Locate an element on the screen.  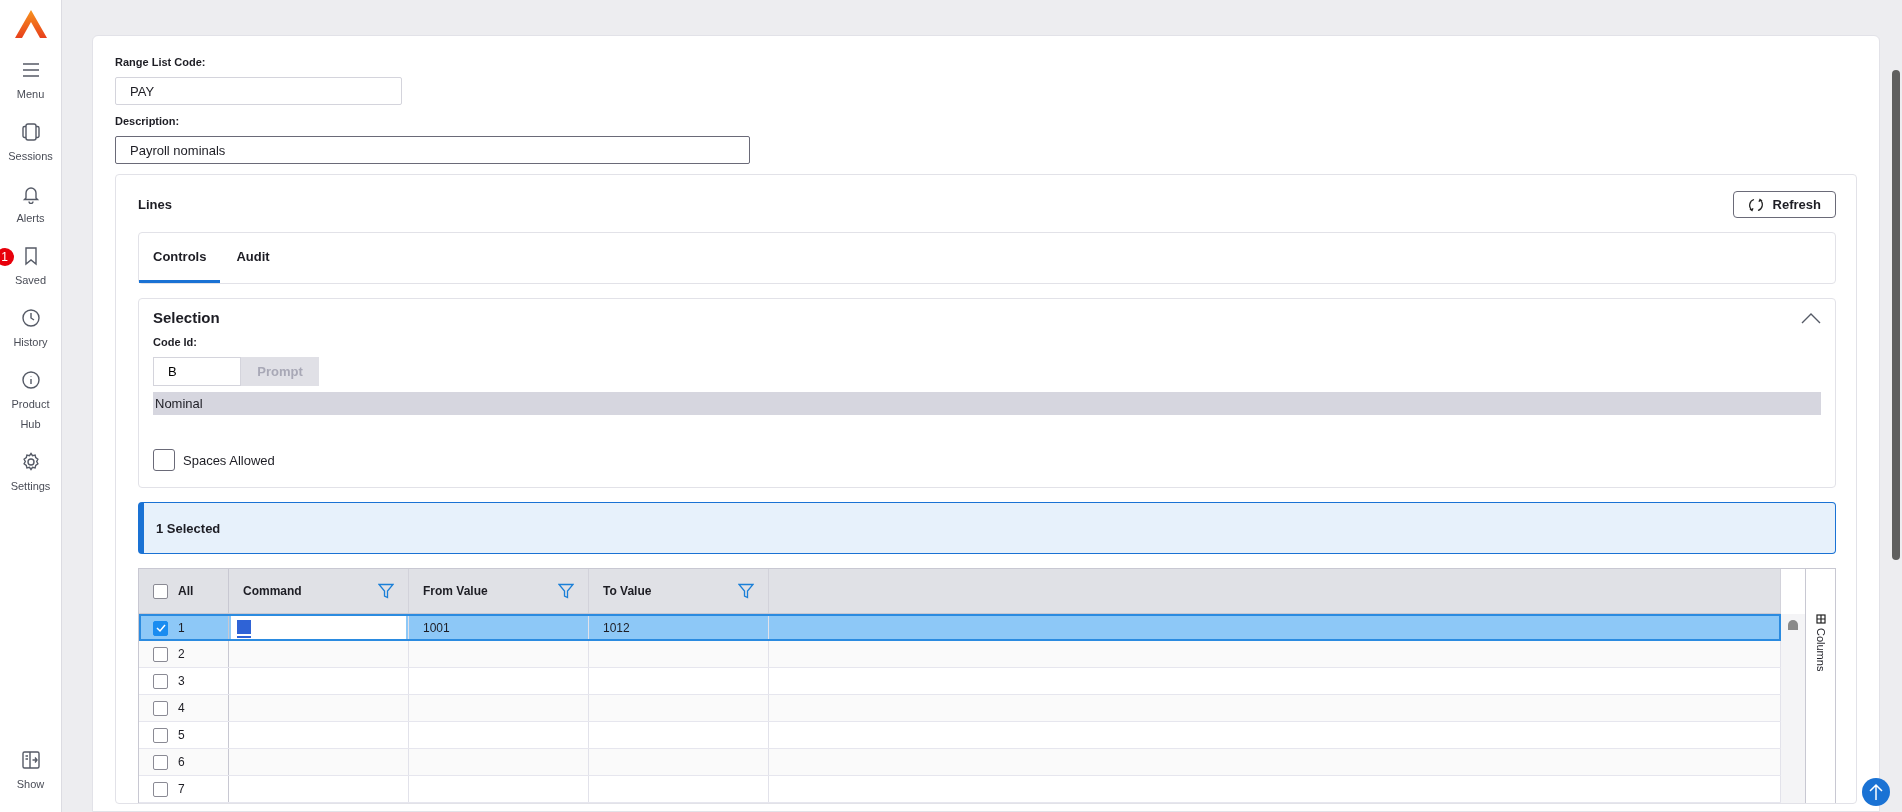
column-header: All is located at coordinates (186, 591).